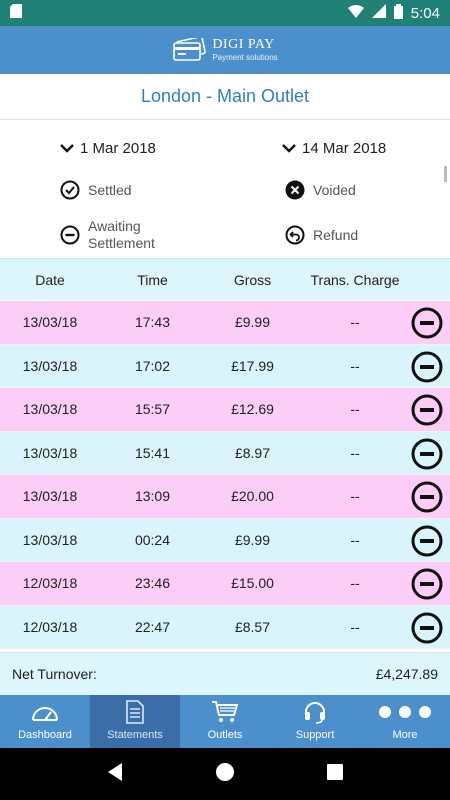 Image resolution: width=450 pixels, height=800 pixels. What do you see at coordinates (70, 190) in the screenshot?
I see `settled-check-icon` at bounding box center [70, 190].